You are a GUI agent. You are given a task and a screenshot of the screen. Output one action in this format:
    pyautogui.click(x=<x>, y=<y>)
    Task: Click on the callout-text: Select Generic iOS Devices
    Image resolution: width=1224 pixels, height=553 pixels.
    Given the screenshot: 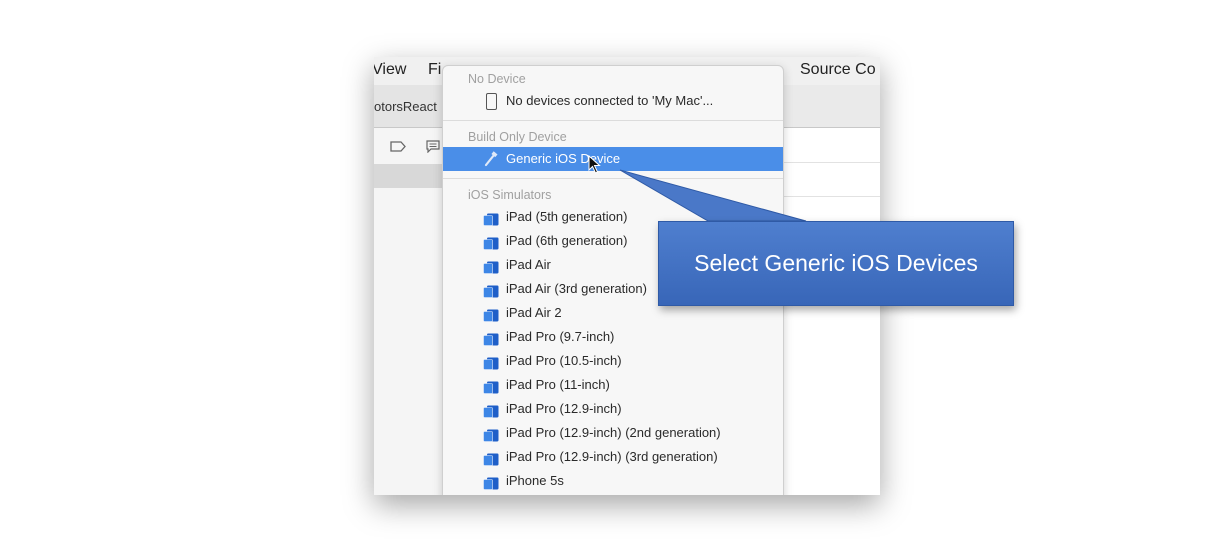 What is the action you would take?
    pyautogui.click(x=836, y=263)
    